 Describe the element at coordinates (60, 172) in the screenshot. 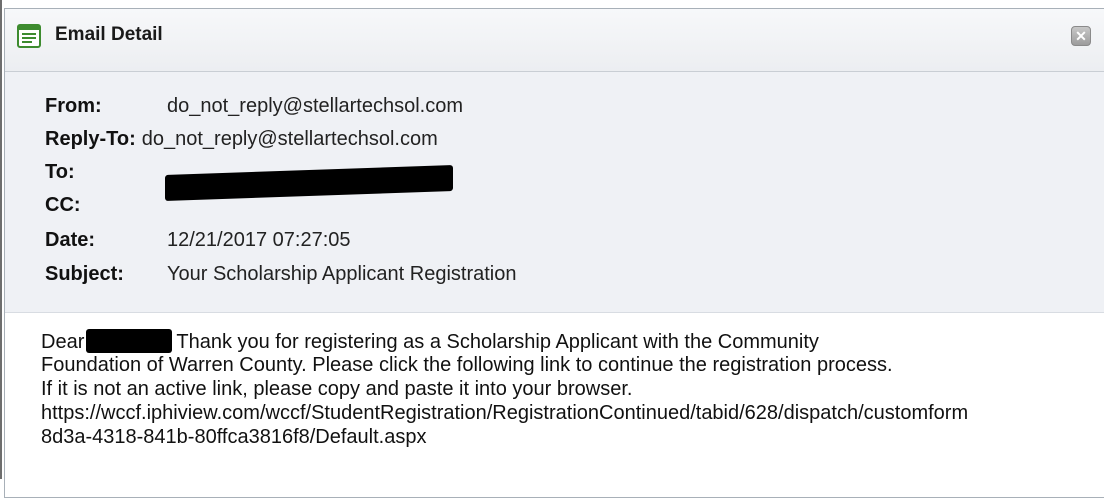

I see `to-label: To:` at that location.